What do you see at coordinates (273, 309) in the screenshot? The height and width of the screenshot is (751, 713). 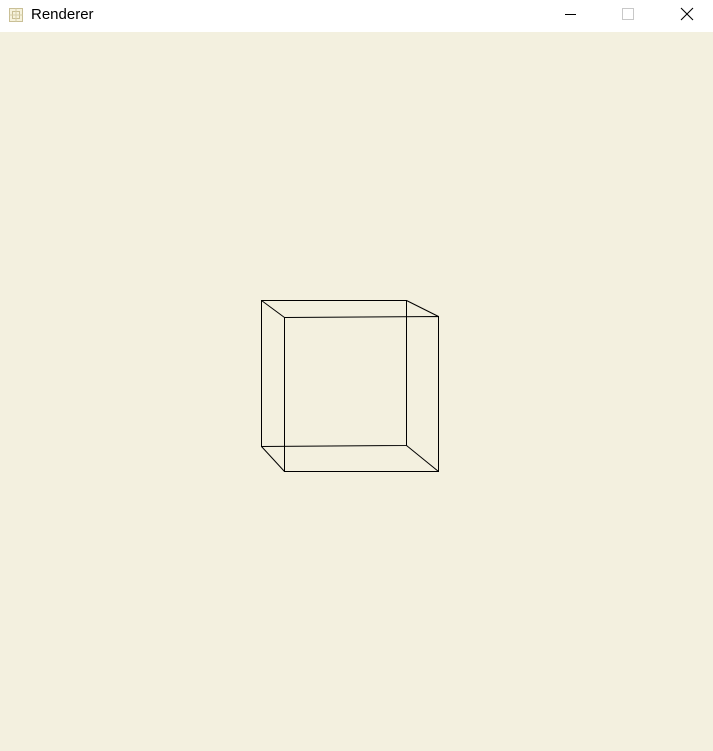 I see `cube-edge-top-left` at bounding box center [273, 309].